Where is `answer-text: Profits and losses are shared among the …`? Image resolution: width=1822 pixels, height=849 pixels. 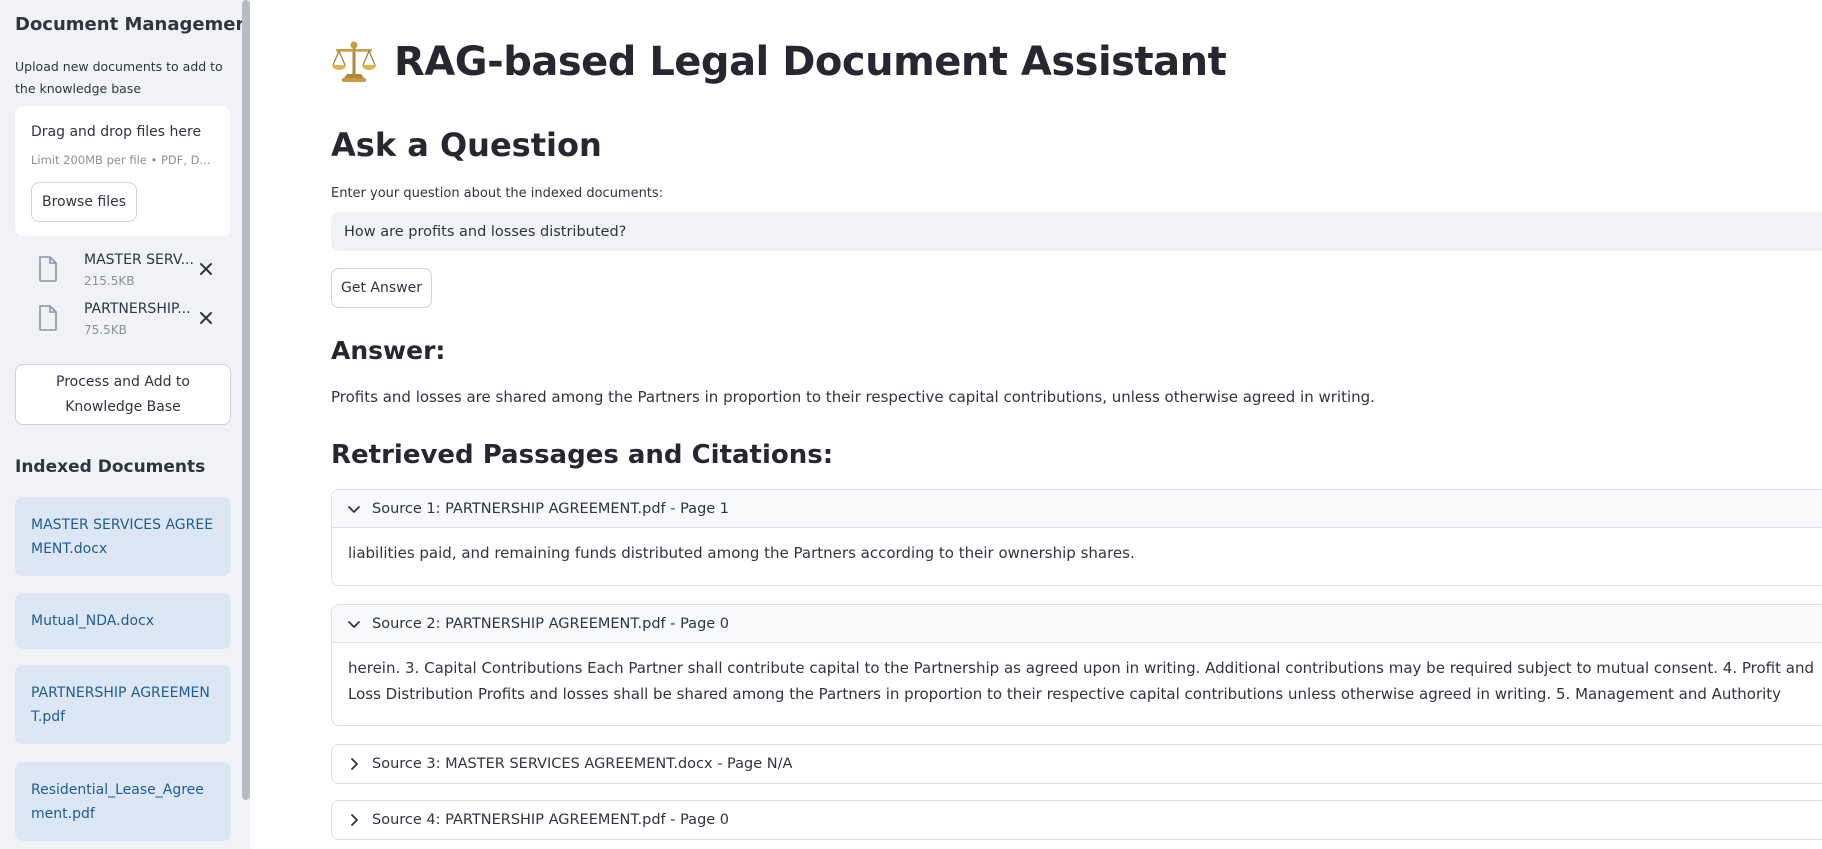
answer-text: Profits and losses are shared among the … is located at coordinates (853, 397).